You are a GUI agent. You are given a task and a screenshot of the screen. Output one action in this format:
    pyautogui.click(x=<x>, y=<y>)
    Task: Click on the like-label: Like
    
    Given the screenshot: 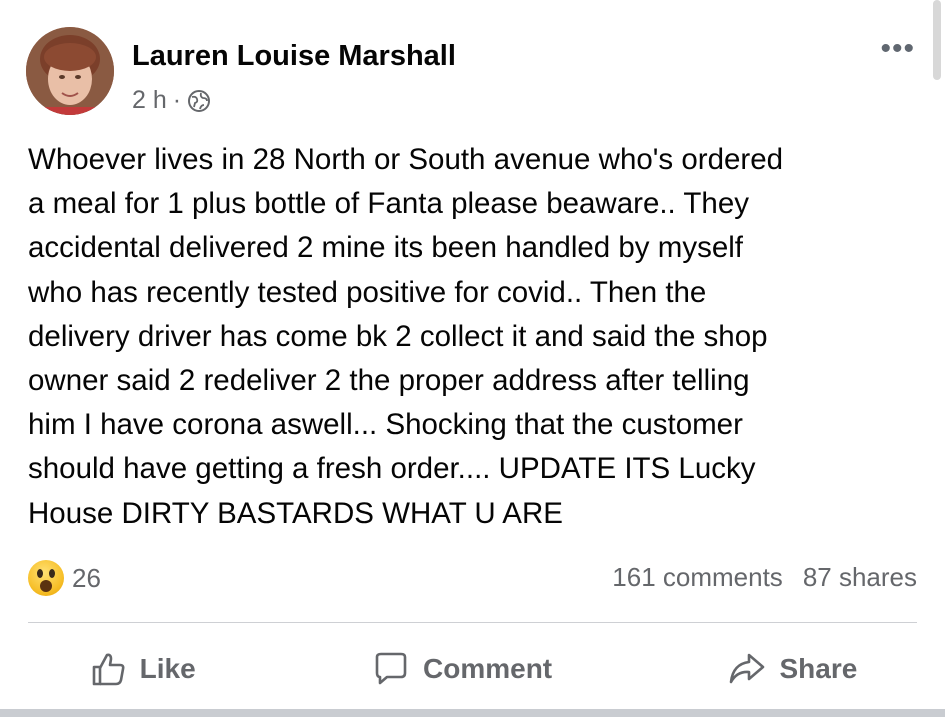 What is the action you would take?
    pyautogui.click(x=167, y=668)
    